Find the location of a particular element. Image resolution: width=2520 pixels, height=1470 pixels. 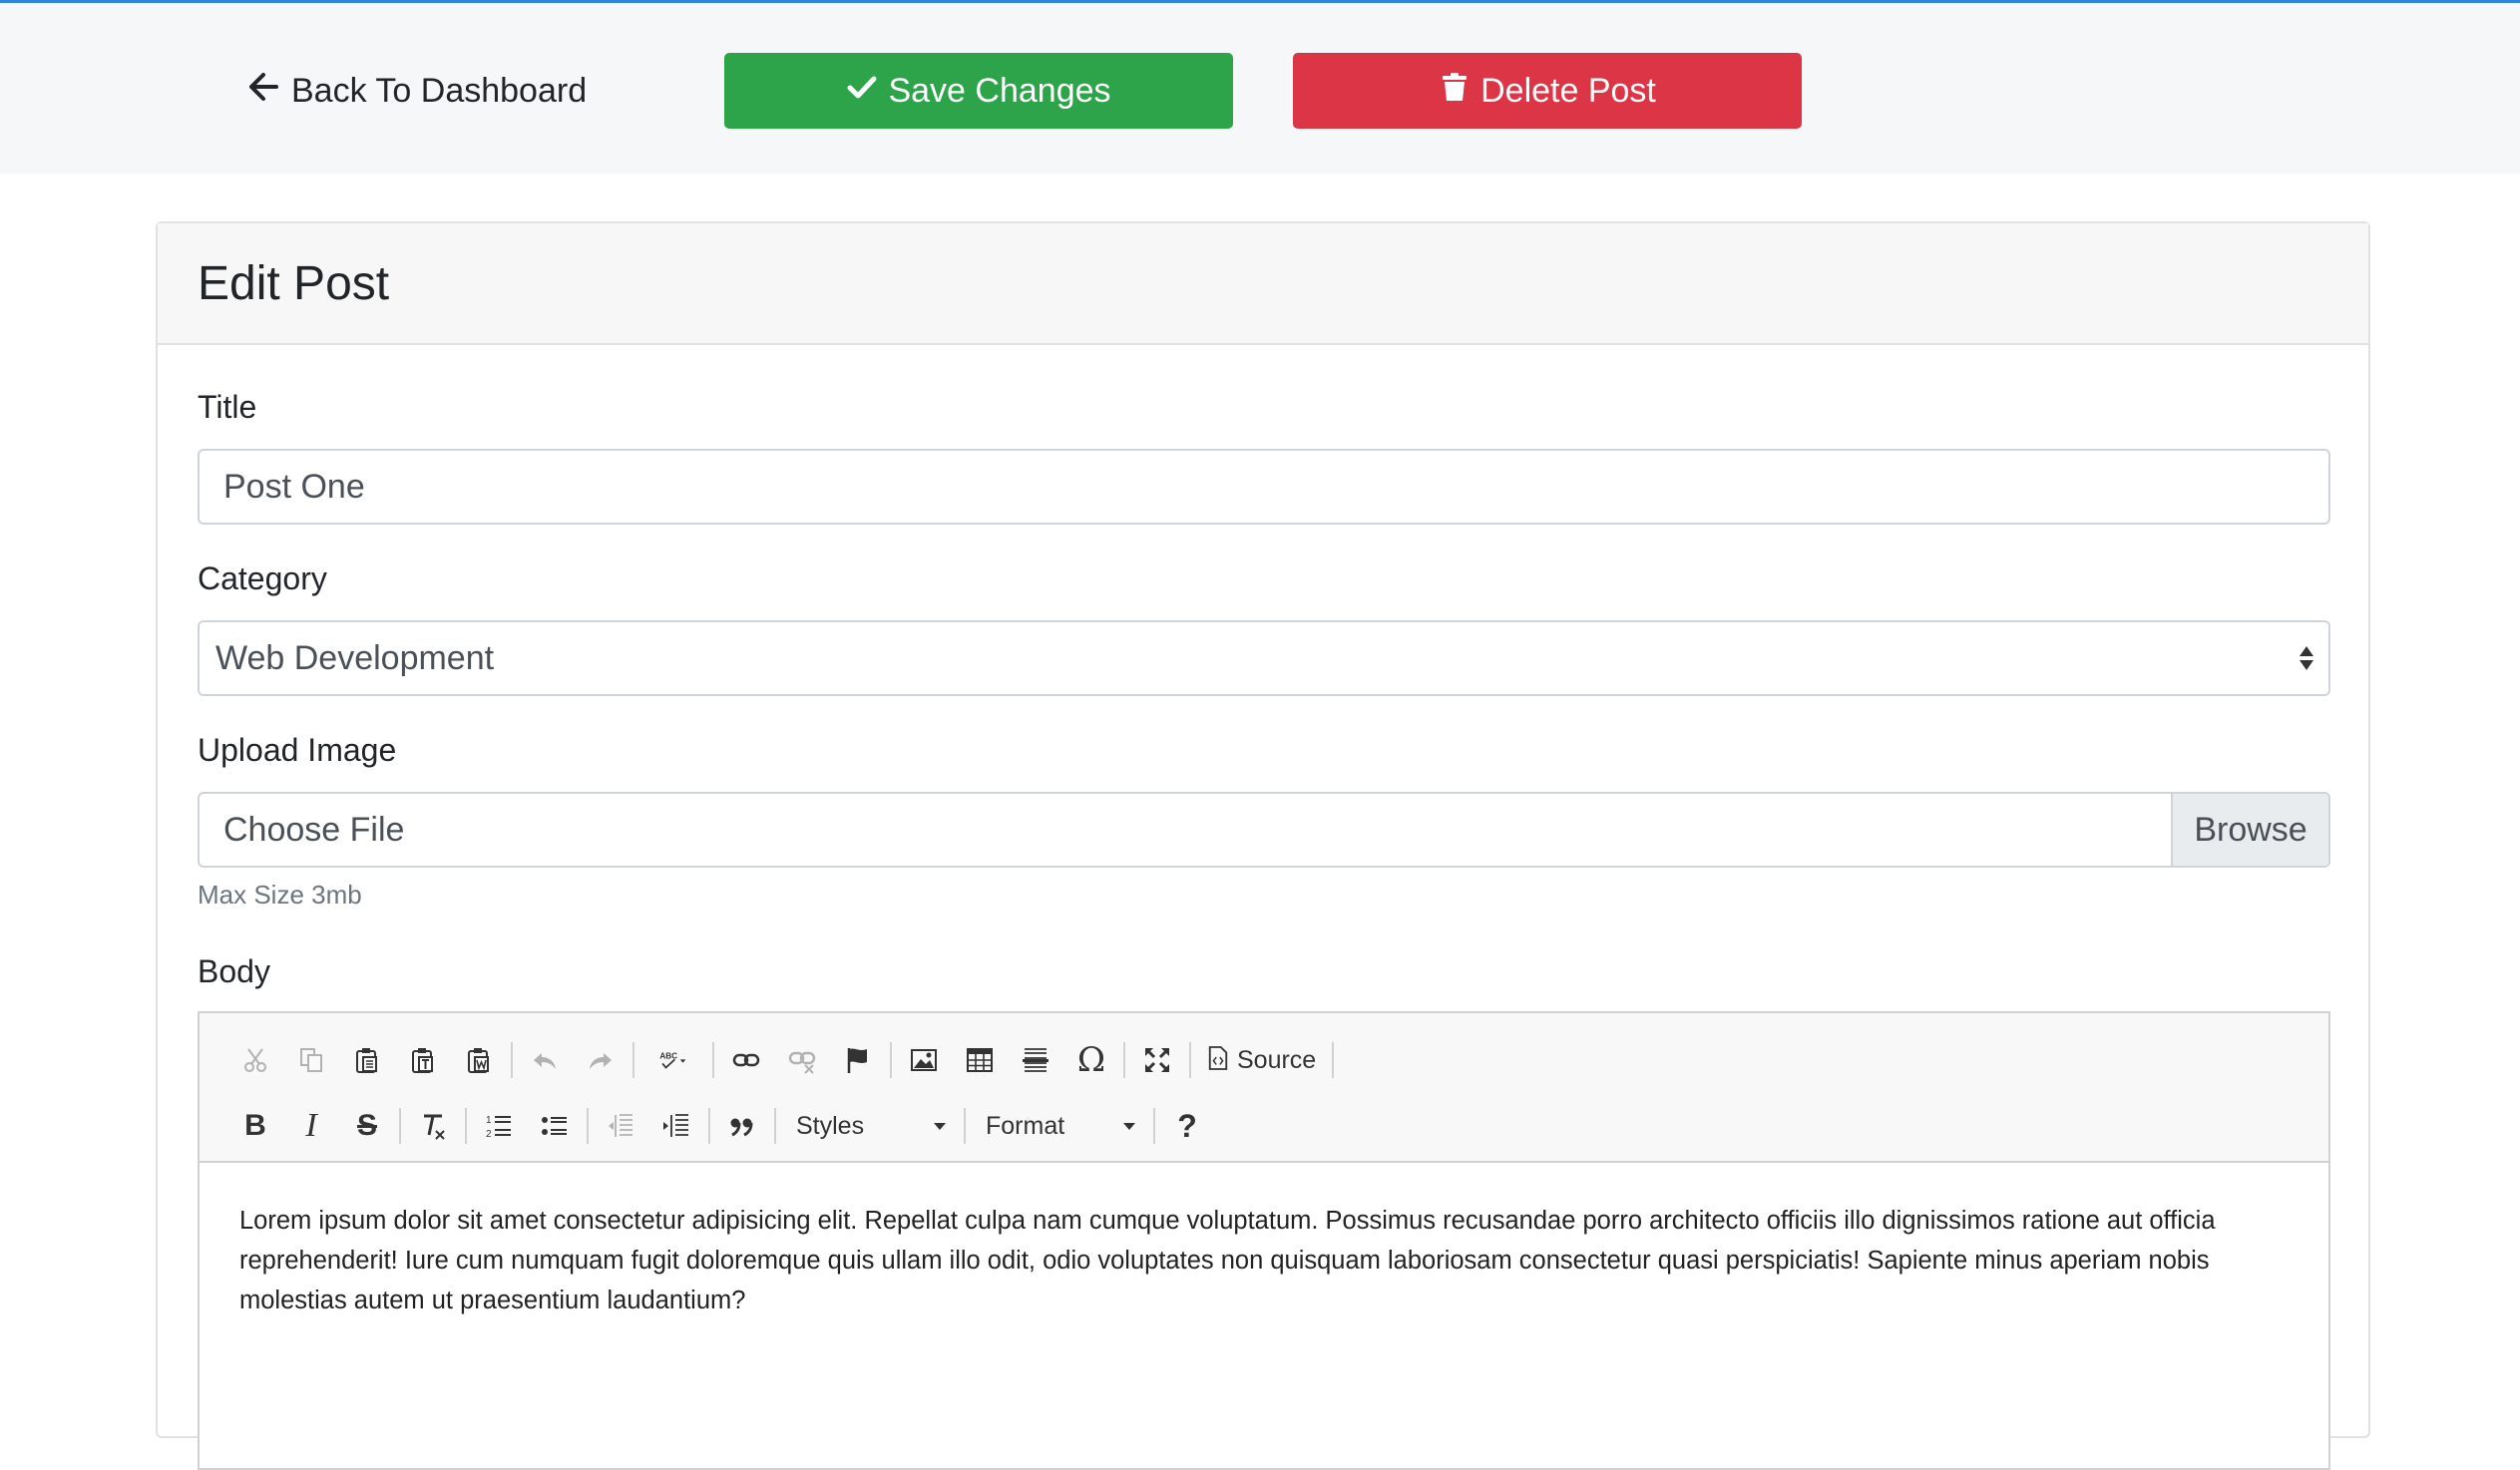

category-select-value: Web Development is located at coordinates (355, 657).